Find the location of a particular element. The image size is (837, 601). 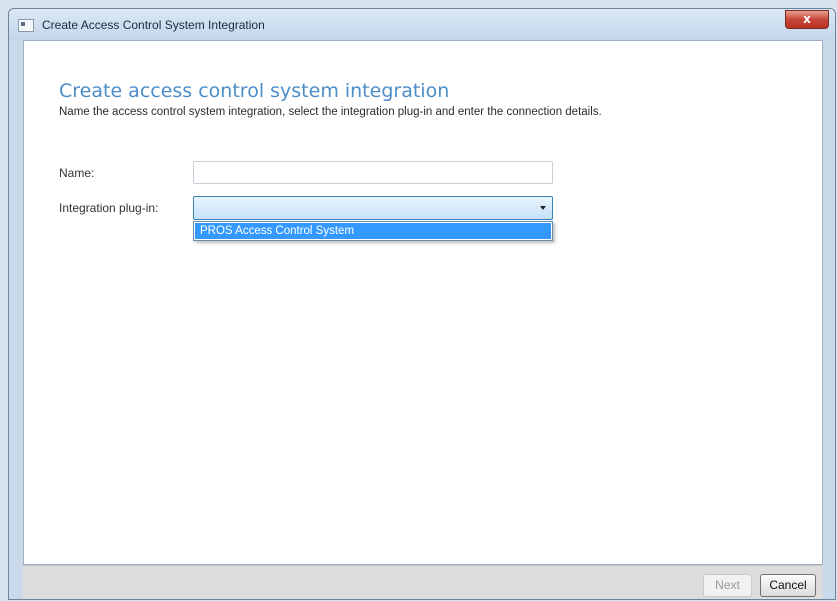

window-icon is located at coordinates (26, 25).